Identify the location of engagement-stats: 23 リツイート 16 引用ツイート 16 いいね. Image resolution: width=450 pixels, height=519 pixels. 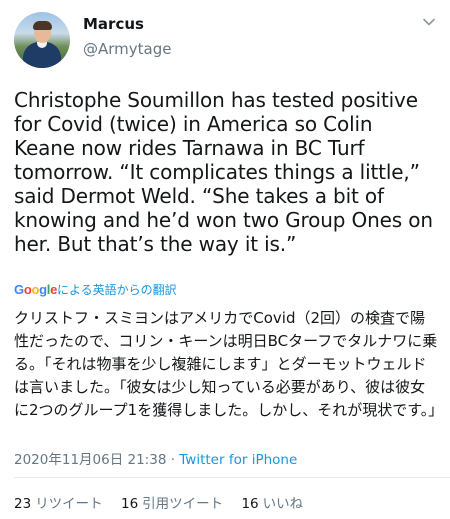
(165, 502).